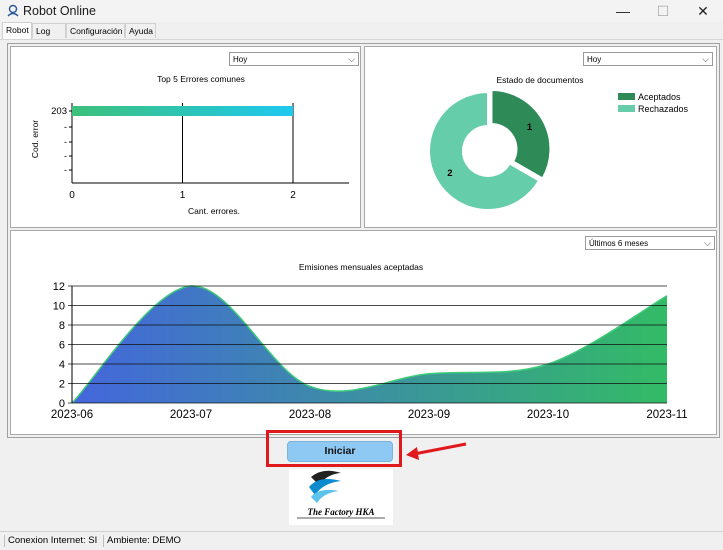 The image size is (723, 550). I want to click on emissions-y-tick-label: 2, so click(62, 385).